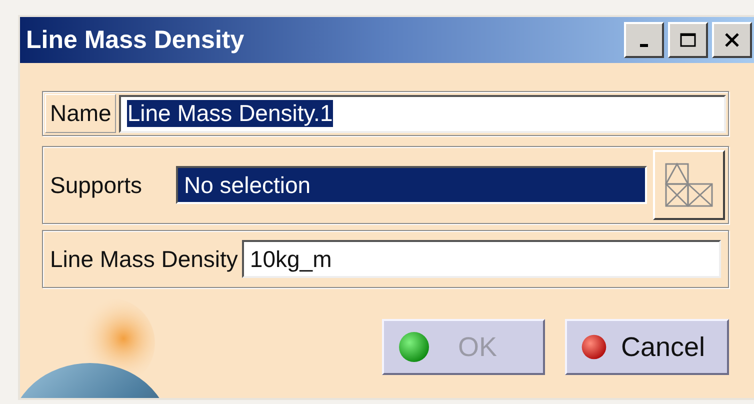 The image size is (754, 404). I want to click on name-field: Line Mass Density.1, so click(422, 113).